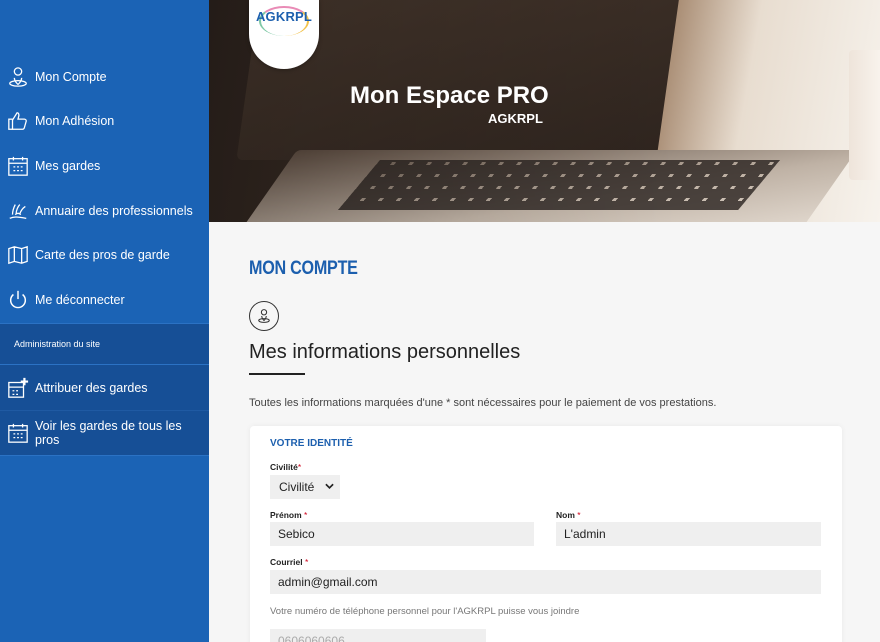 This screenshot has height=642, width=880. Describe the element at coordinates (284, 34) in the screenshot. I see `agkrpl-logo: AGKRPL` at that location.